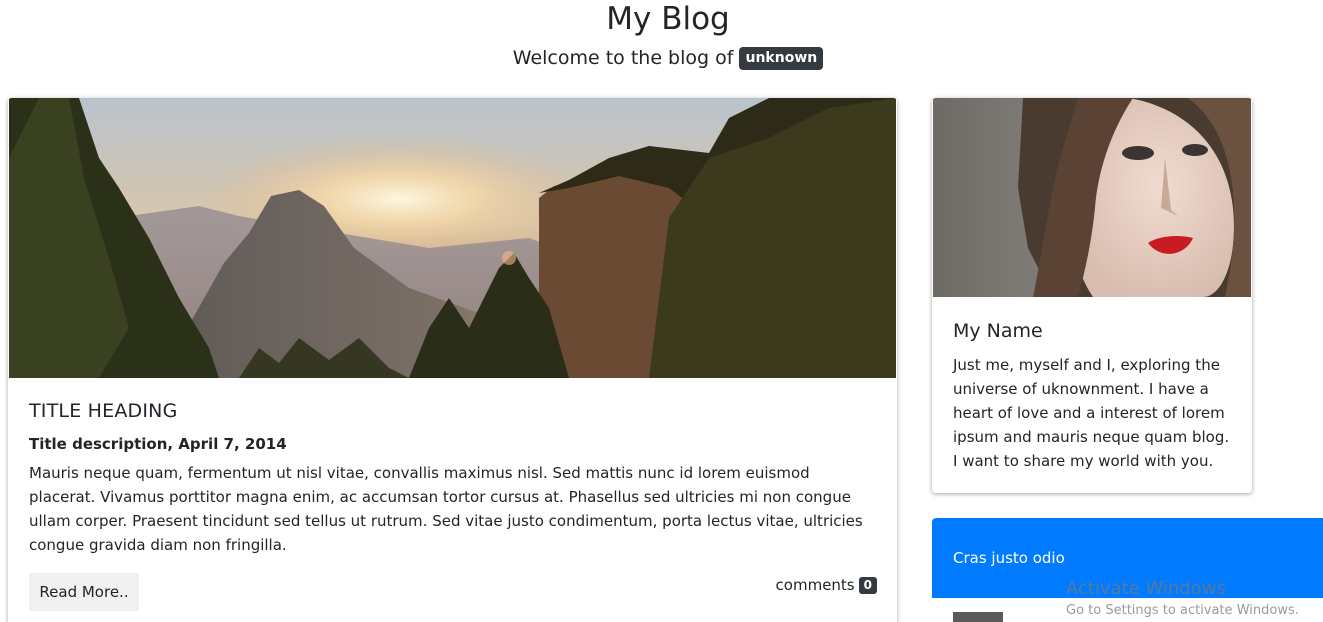 The image size is (1323, 622). Describe the element at coordinates (1146, 588) in the screenshot. I see `activate-windows-title: Activate Windows` at that location.